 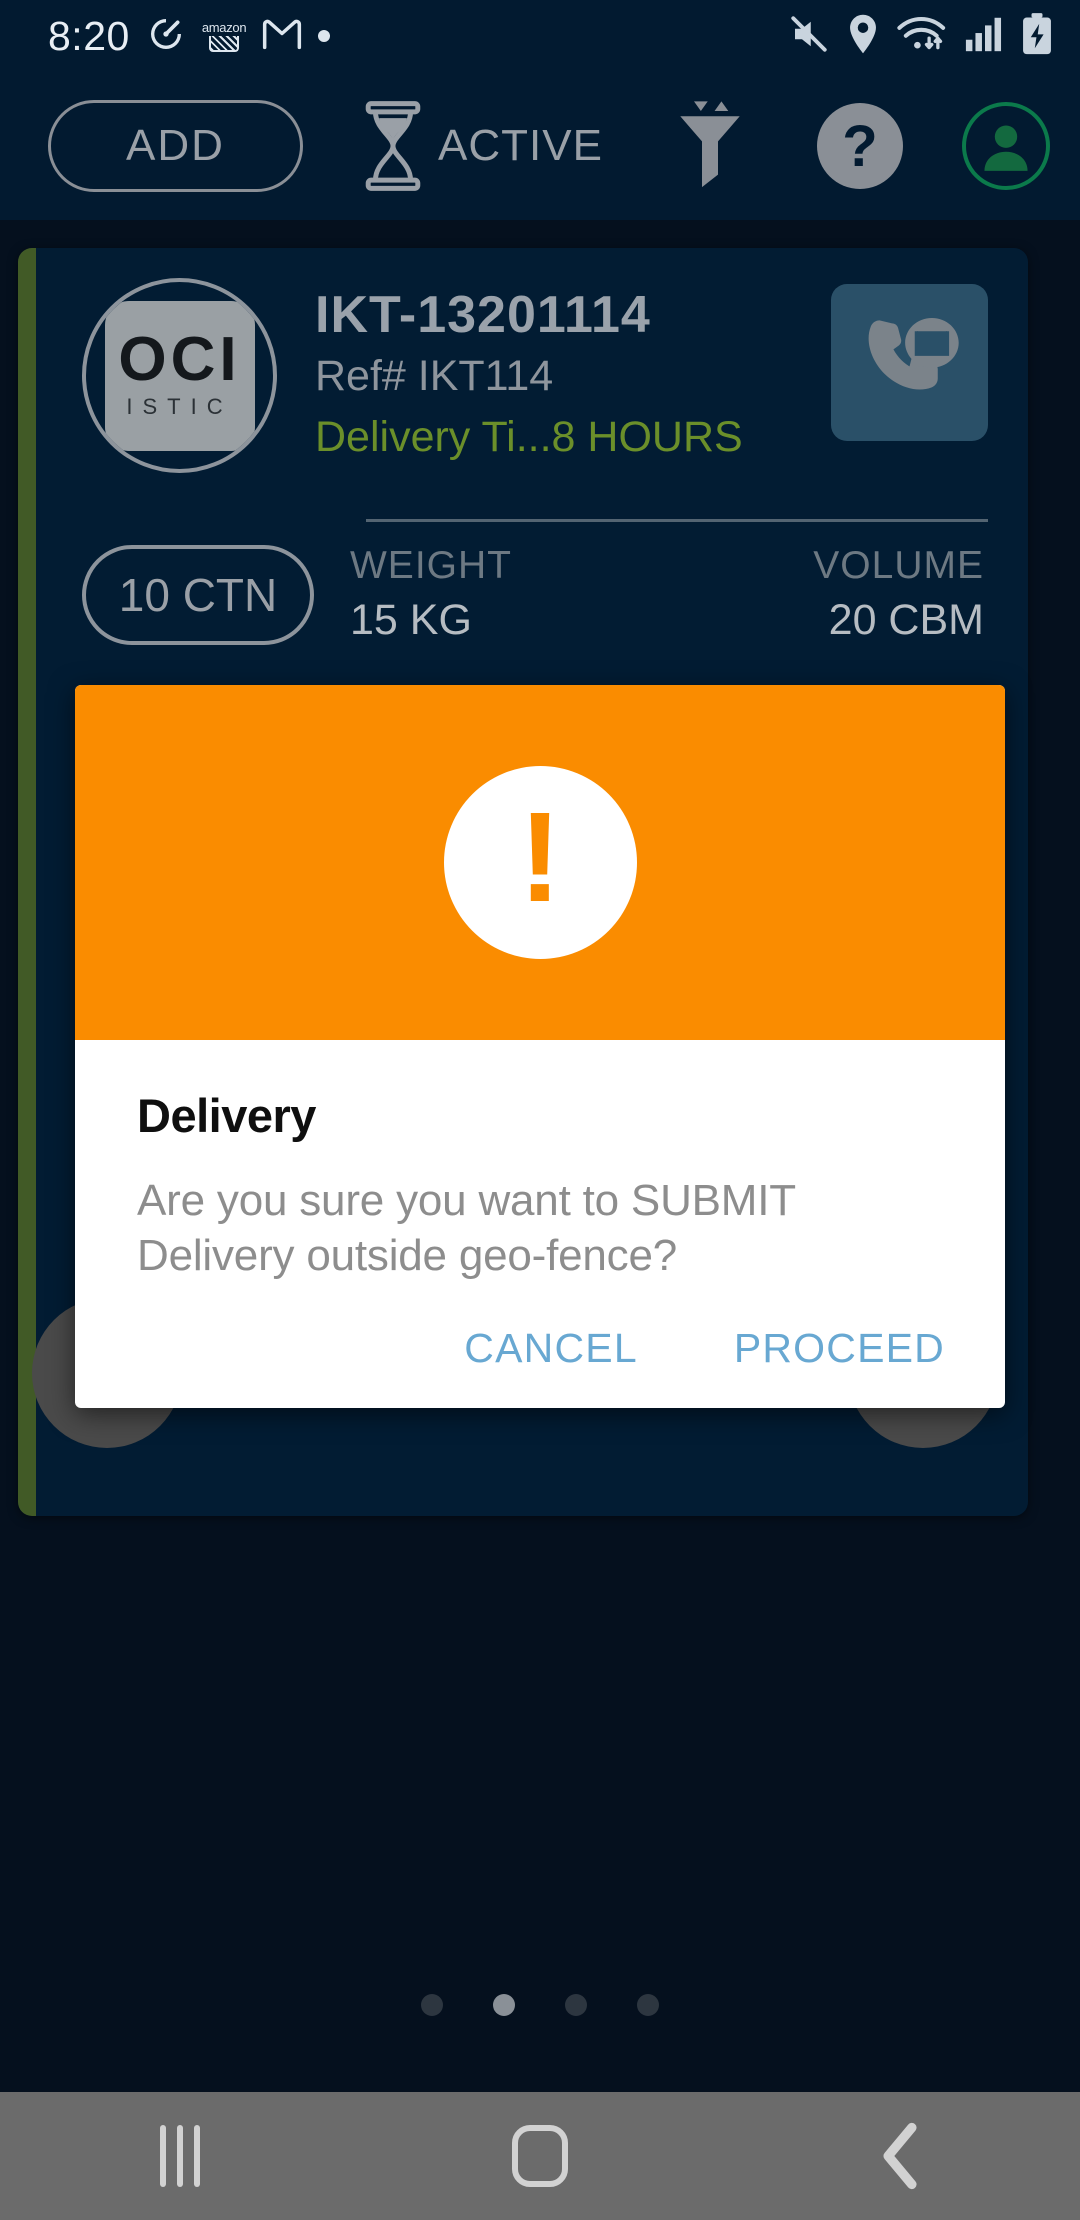 I want to click on card-accent-bar, so click(x=27, y=882).